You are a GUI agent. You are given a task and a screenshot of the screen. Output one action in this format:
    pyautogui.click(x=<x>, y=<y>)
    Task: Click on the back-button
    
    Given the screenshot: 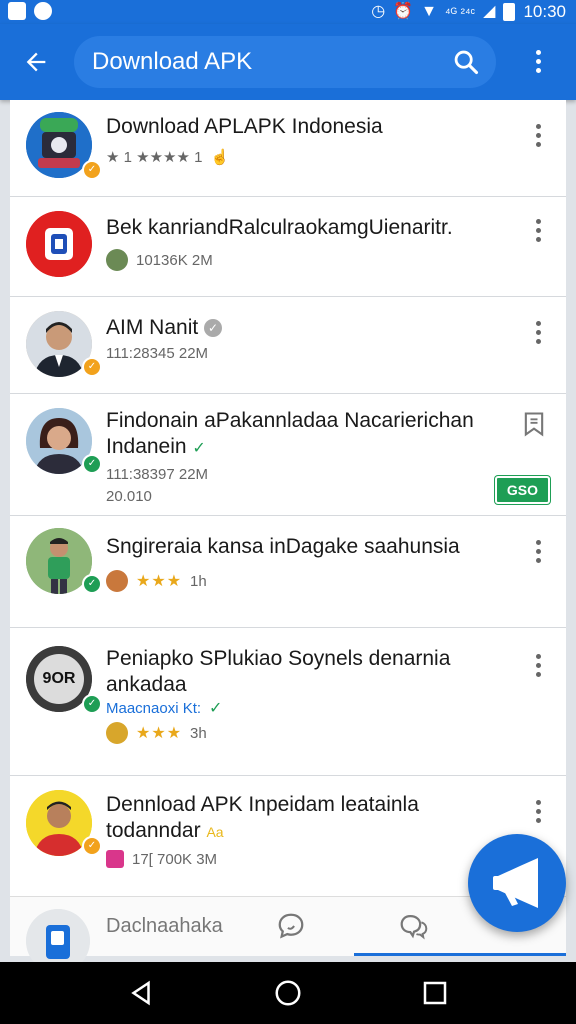 What is the action you would take?
    pyautogui.click(x=36, y=62)
    